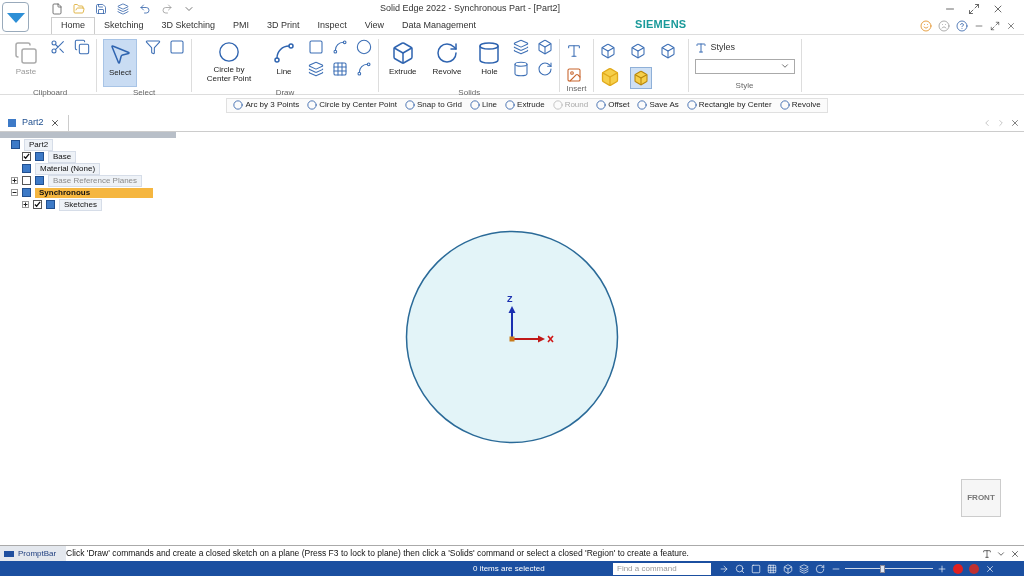 This screenshot has width=1024, height=576. Describe the element at coordinates (510, 299) in the screenshot. I see `z-axis-label: Z` at that location.